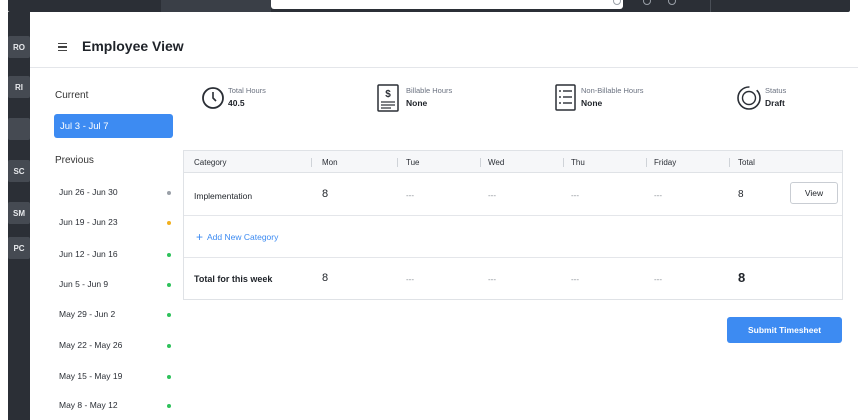  I want to click on weekly-total-fri: ---, so click(658, 279).